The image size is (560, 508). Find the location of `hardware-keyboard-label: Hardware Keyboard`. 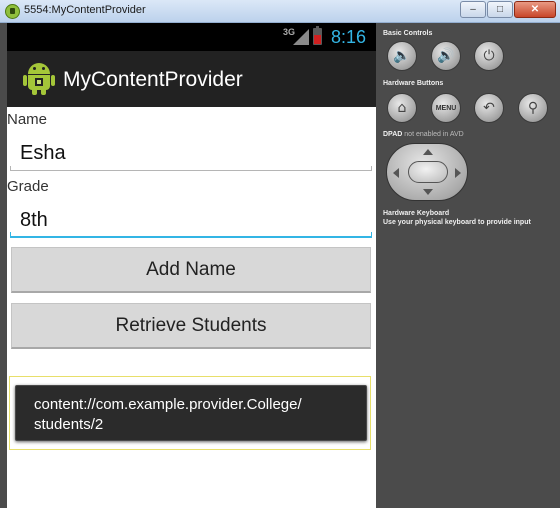

hardware-keyboard-label: Hardware Keyboard is located at coordinates (416, 213).